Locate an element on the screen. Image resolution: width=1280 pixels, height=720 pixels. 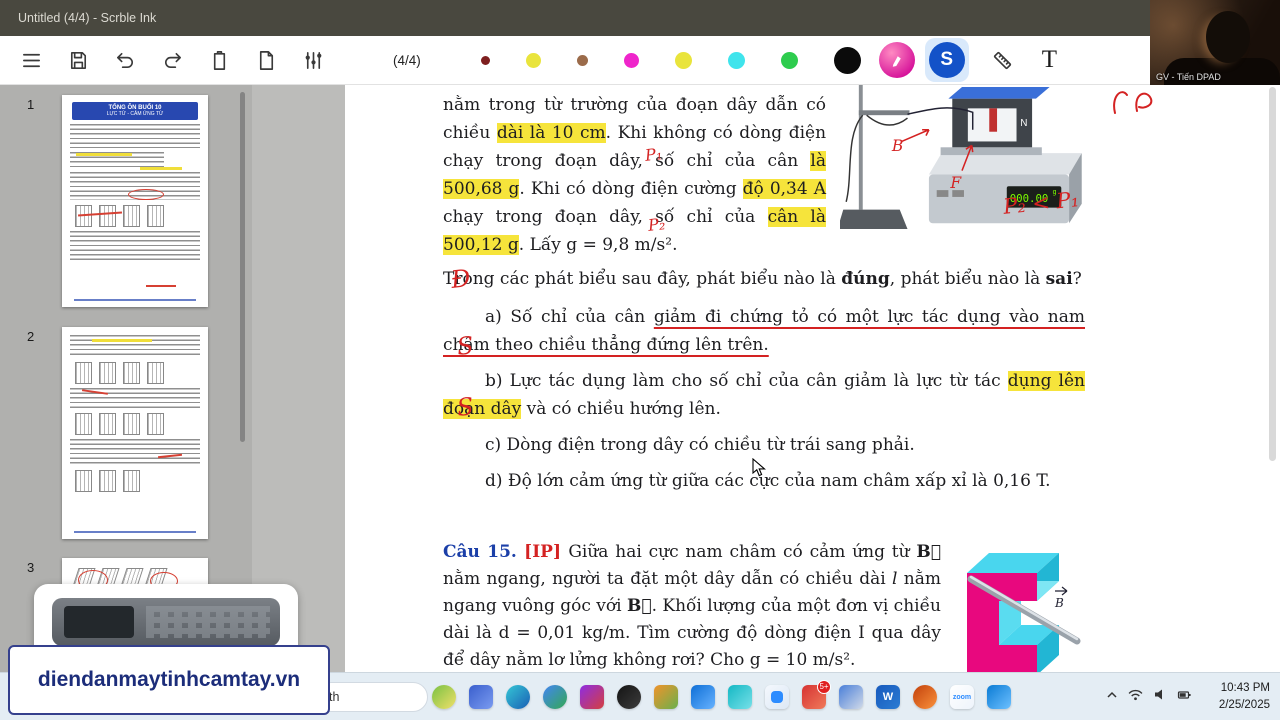
app-blue-icon is located at coordinates (481, 697).